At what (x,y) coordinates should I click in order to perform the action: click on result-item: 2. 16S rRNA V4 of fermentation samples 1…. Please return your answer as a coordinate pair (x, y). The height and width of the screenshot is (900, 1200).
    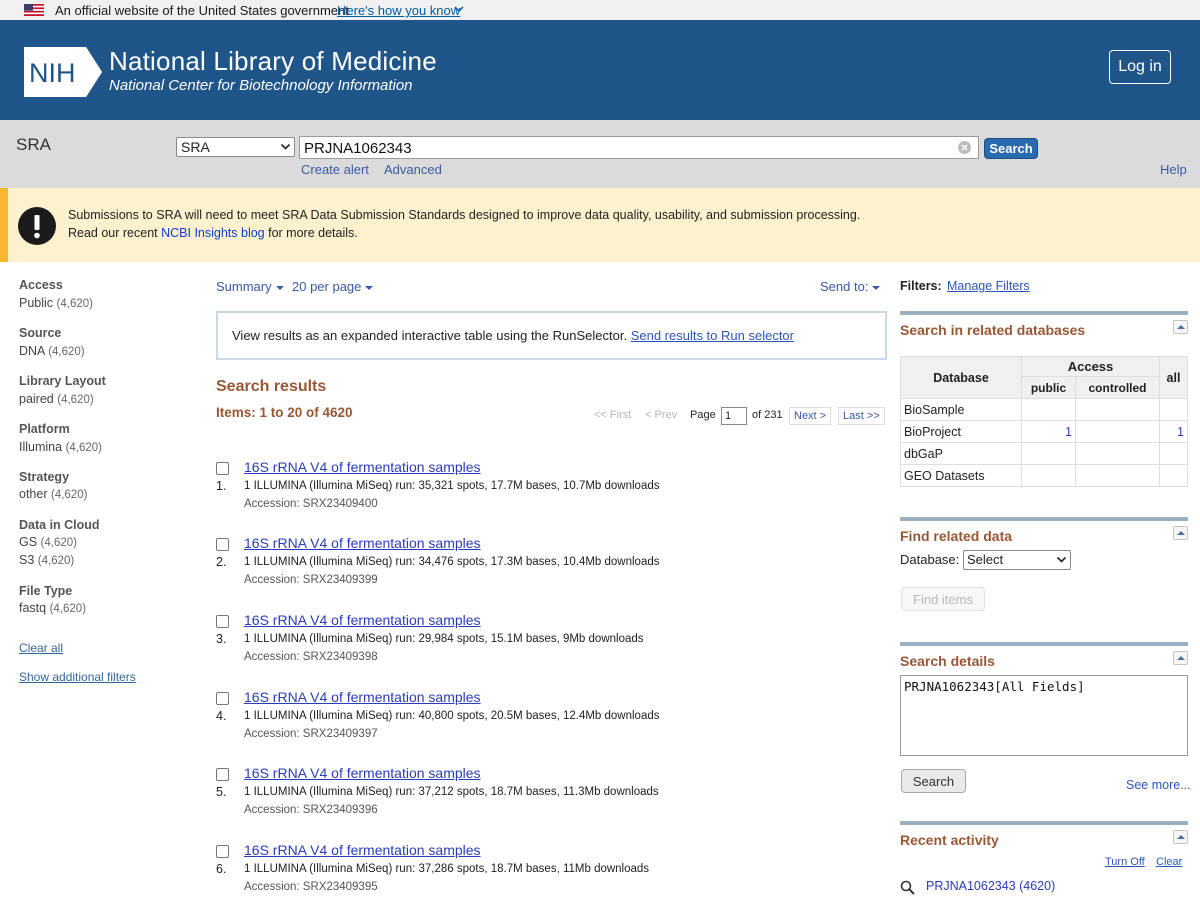
    Looking at the image, I should click on (546, 570).